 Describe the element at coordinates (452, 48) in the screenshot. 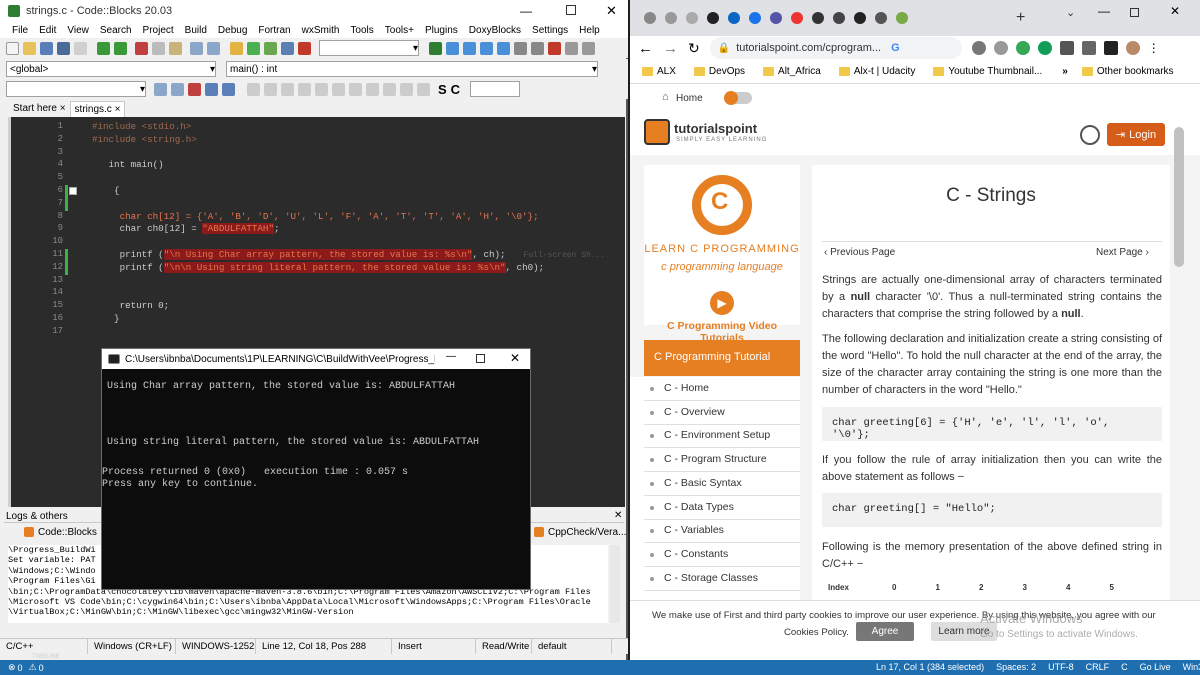

I see `run-to-cursor-icon` at that location.